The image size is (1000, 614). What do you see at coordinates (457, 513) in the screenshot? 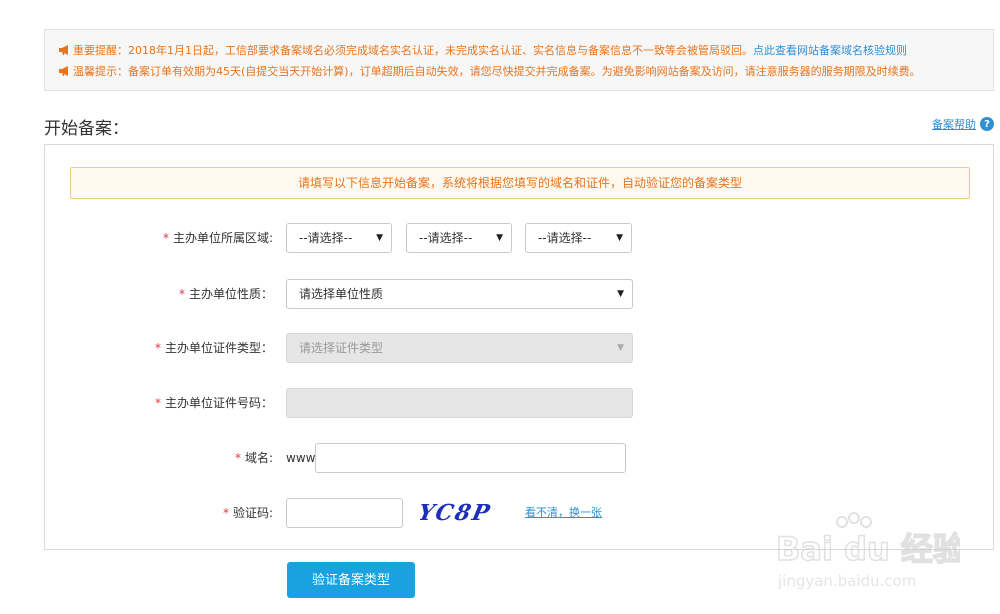
I see `captcha-text: YC8P` at bounding box center [457, 513].